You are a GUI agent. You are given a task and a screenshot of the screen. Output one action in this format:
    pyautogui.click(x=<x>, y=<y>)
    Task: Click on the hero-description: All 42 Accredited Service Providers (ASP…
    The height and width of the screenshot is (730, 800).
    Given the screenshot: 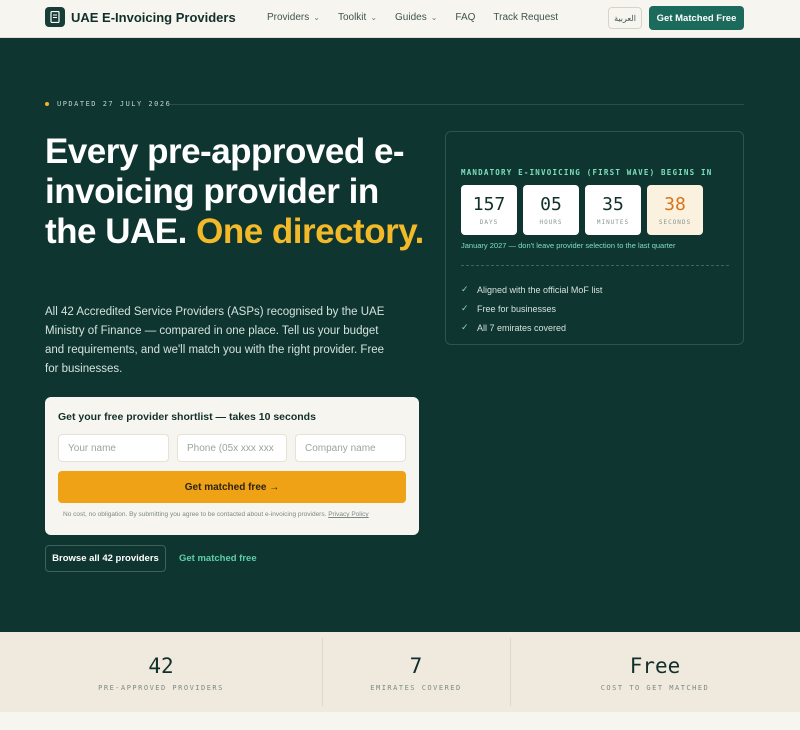 What is the action you would take?
    pyautogui.click(x=215, y=340)
    